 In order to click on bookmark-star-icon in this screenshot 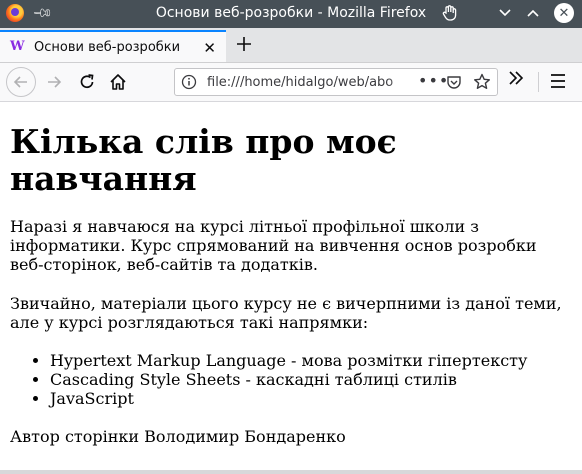, I will do `click(482, 82)`.